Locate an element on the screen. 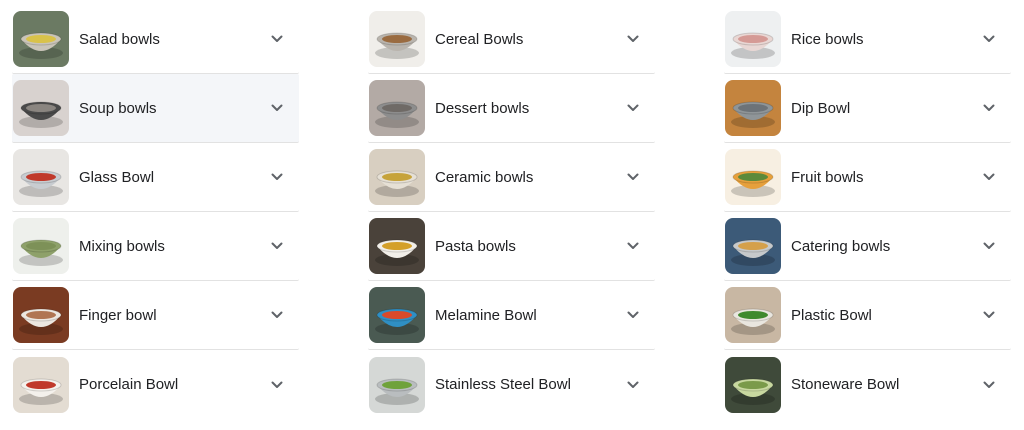 This screenshot has height=430, width=1024. expandable-list-item: Melamine Bowl is located at coordinates (511, 315).